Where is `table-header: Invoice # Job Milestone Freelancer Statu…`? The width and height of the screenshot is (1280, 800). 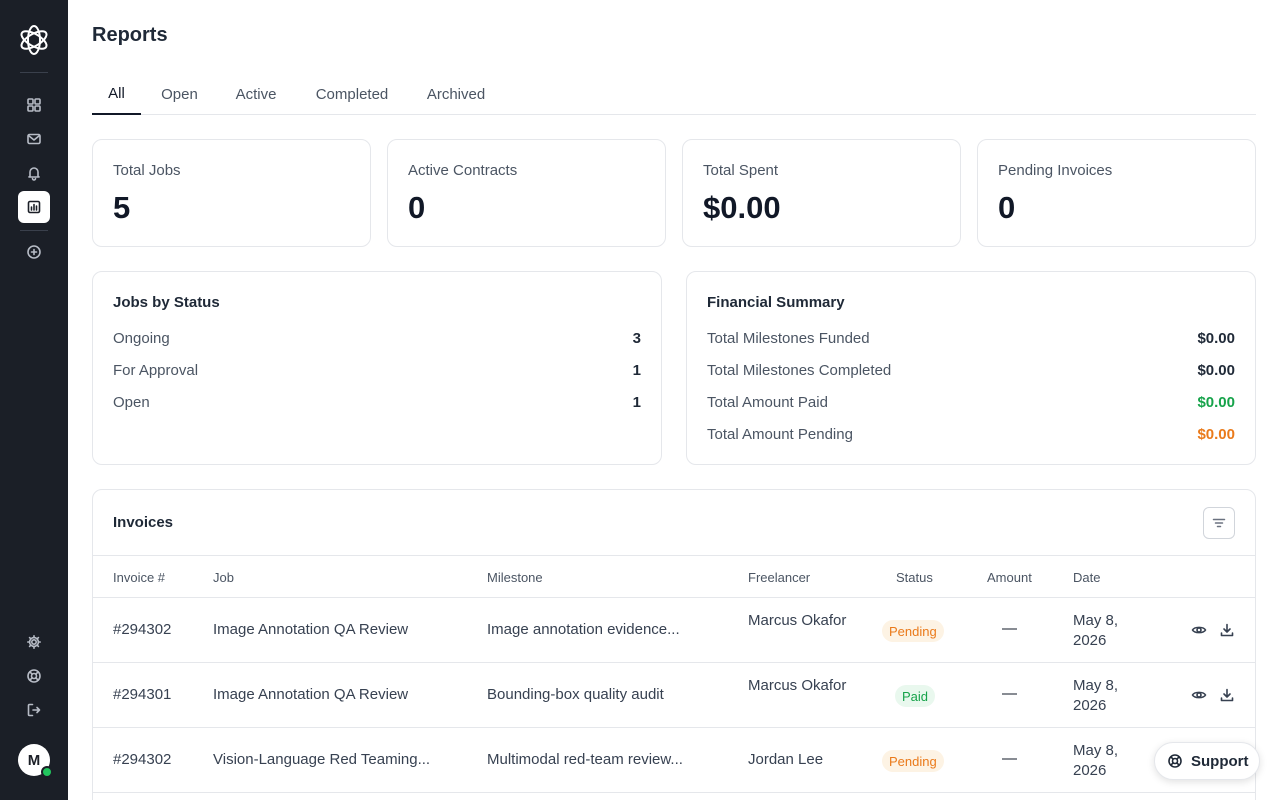 table-header: Invoice # Job Milestone Freelancer Statu… is located at coordinates (674, 576).